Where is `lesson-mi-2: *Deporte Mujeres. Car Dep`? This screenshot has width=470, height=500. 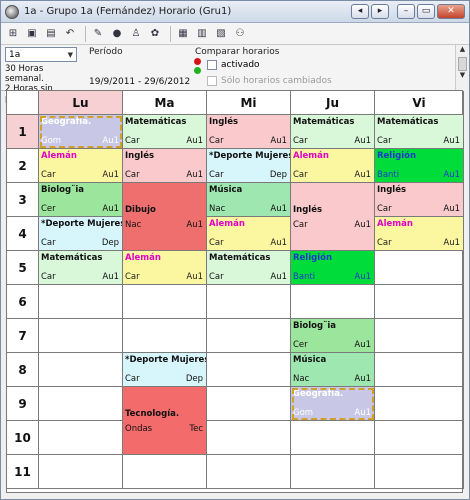 lesson-mi-2: *Deporte Mujeres. Car Dep is located at coordinates (249, 166).